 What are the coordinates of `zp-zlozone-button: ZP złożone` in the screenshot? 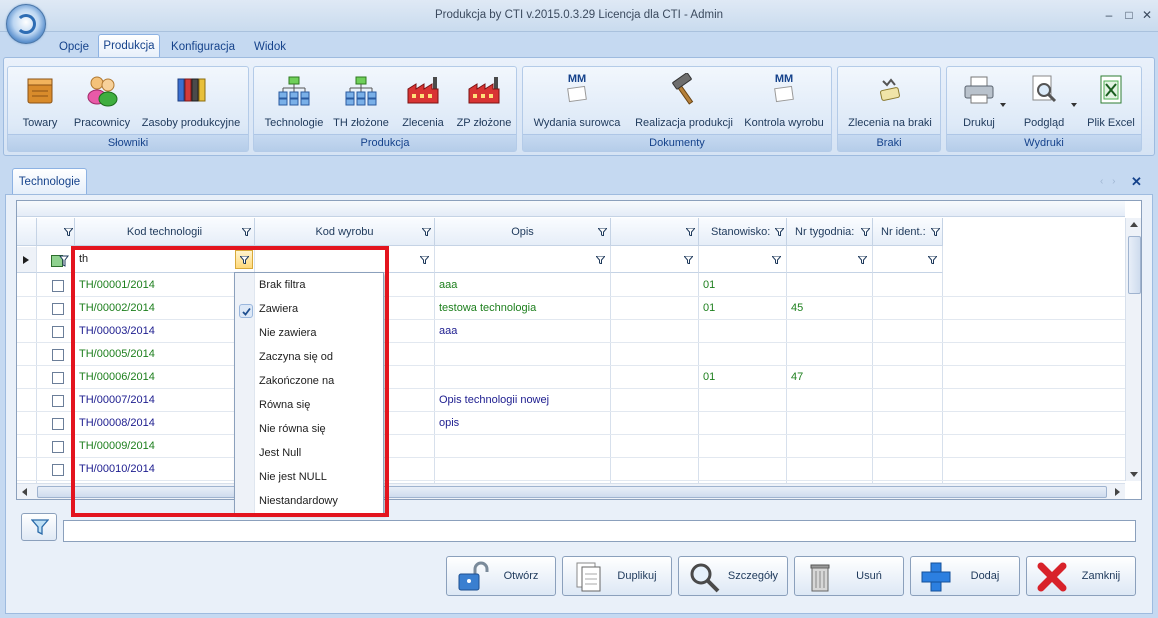 It's located at (484, 102).